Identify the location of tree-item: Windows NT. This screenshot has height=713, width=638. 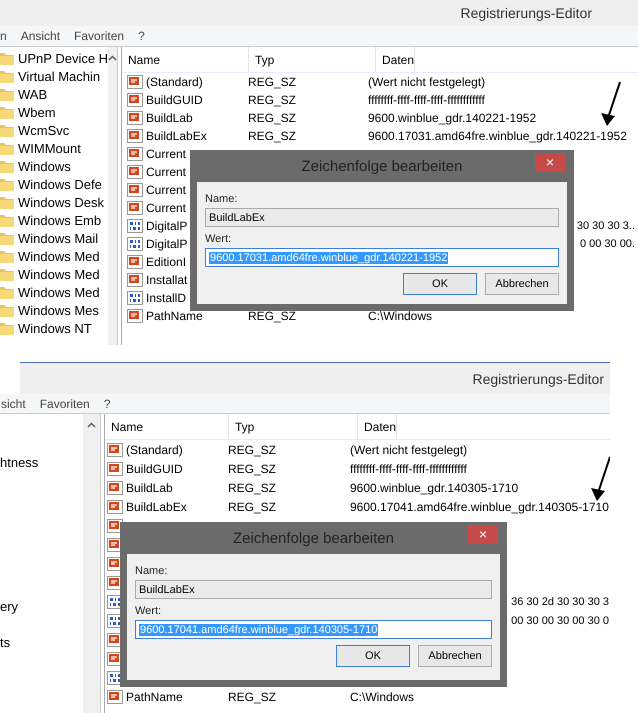
(55, 328).